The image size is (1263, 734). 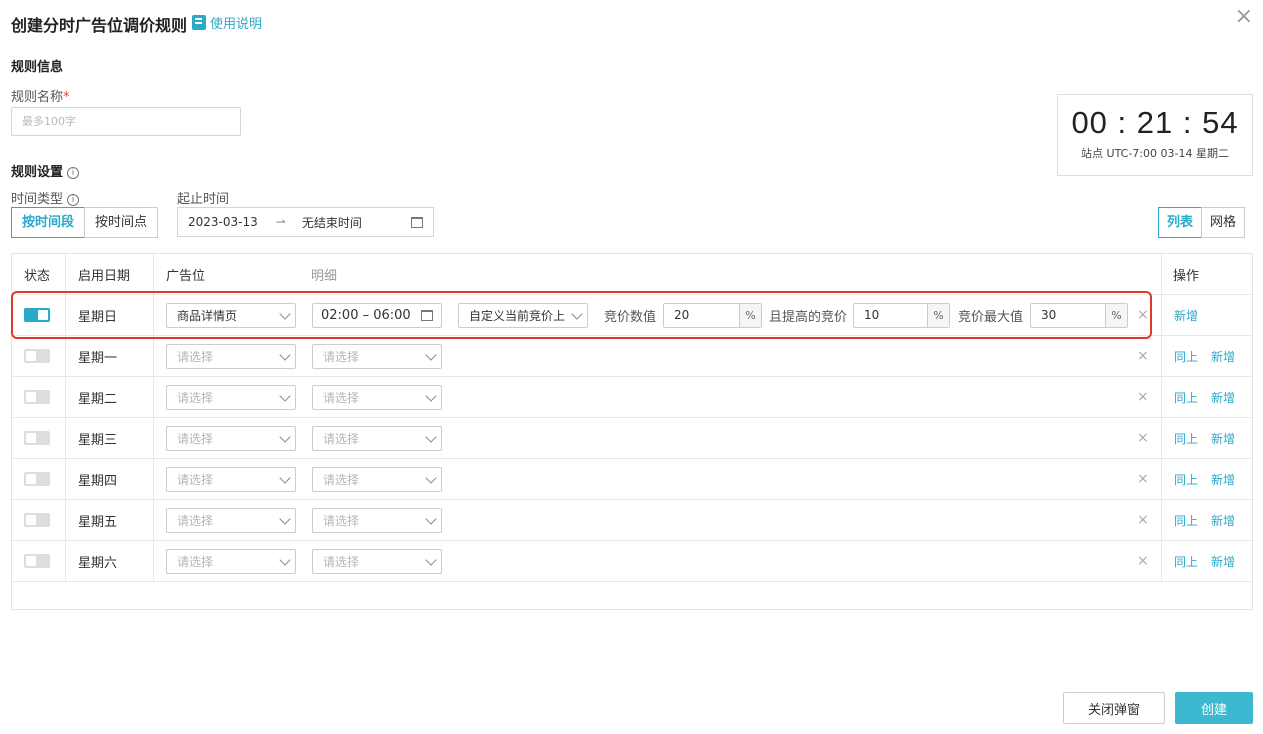 I want to click on header-status: 状态, so click(x=37, y=276).